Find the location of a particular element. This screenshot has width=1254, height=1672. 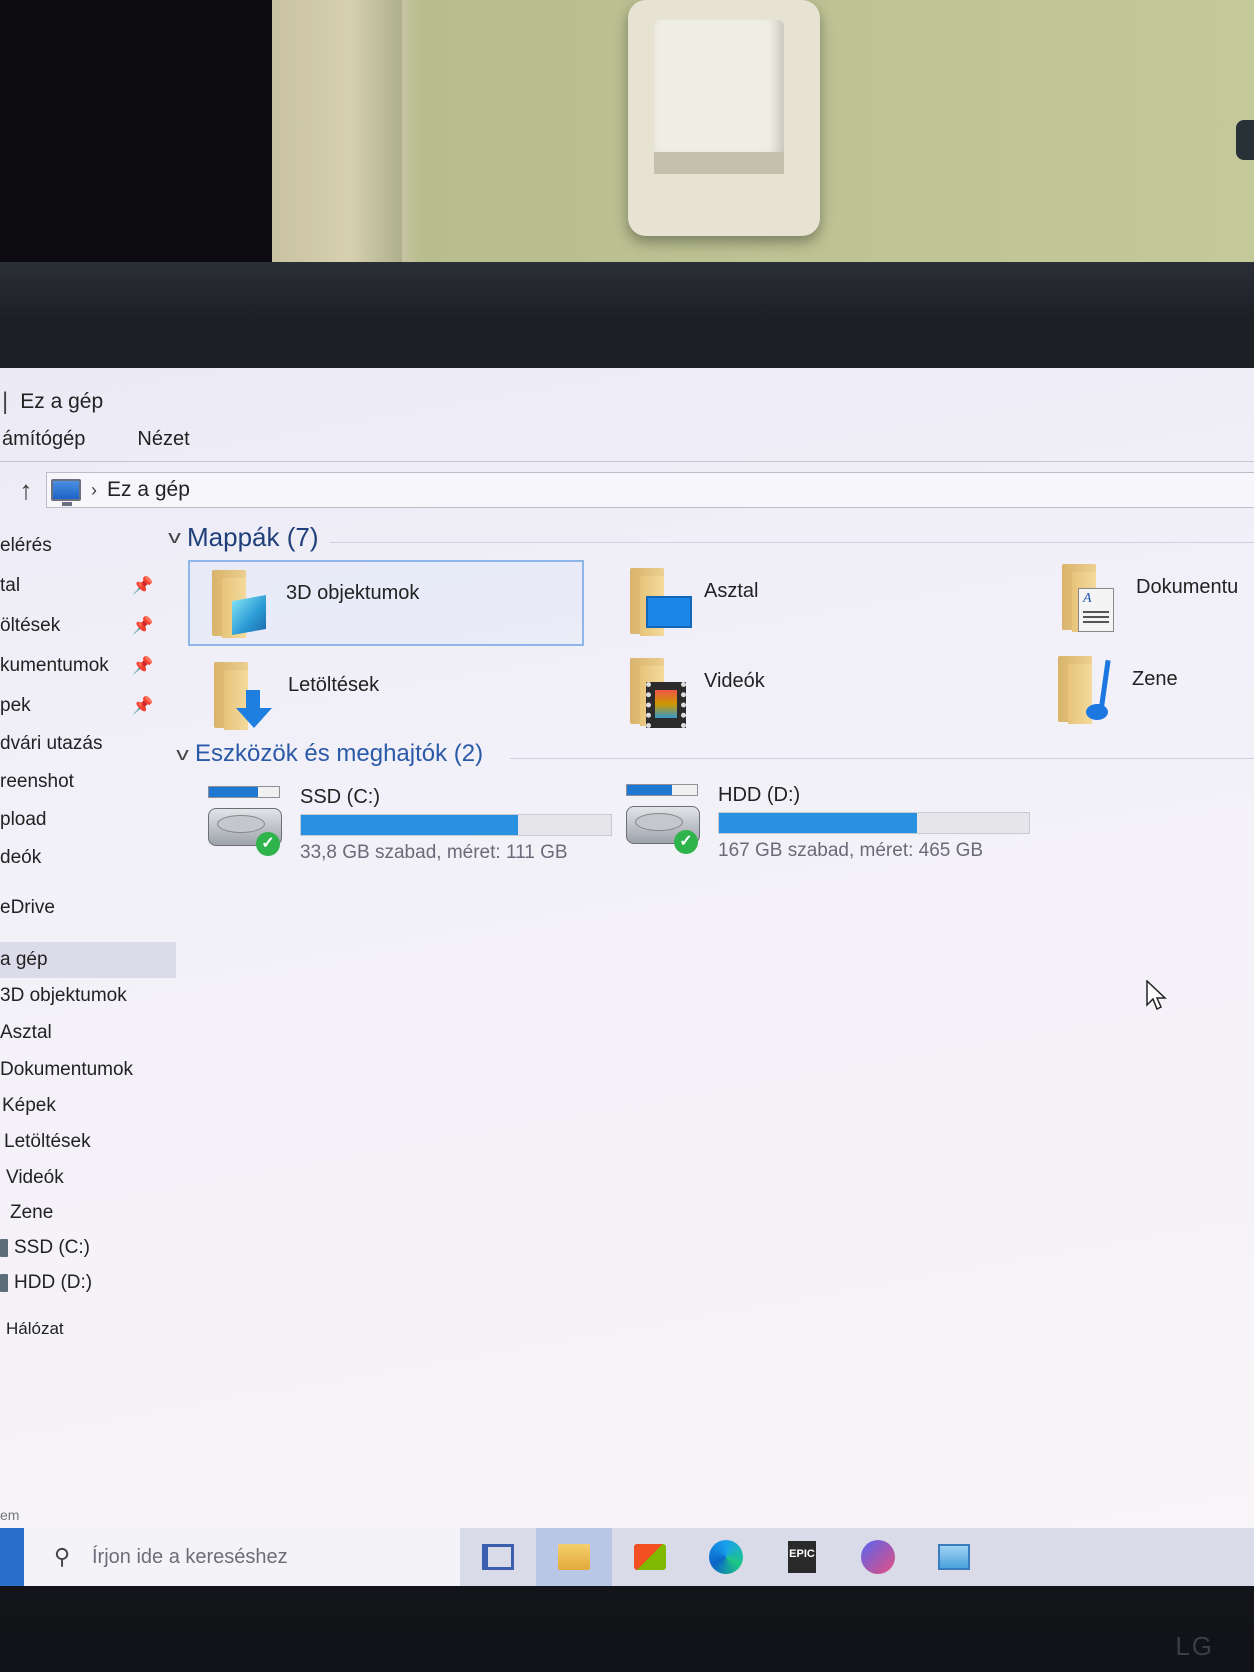

desktop-folder-icon is located at coordinates (658, 602).